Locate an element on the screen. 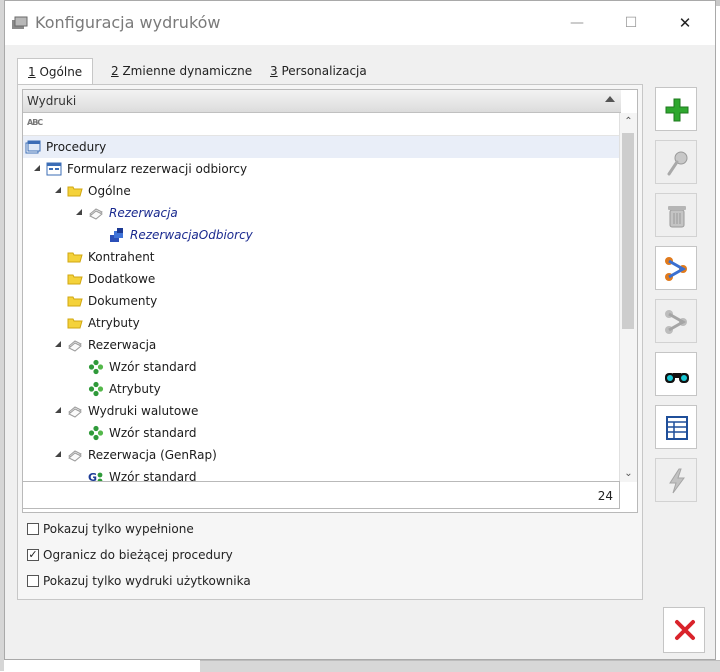 Image resolution: width=720 pixels, height=672 pixels. table-button is located at coordinates (676, 427).